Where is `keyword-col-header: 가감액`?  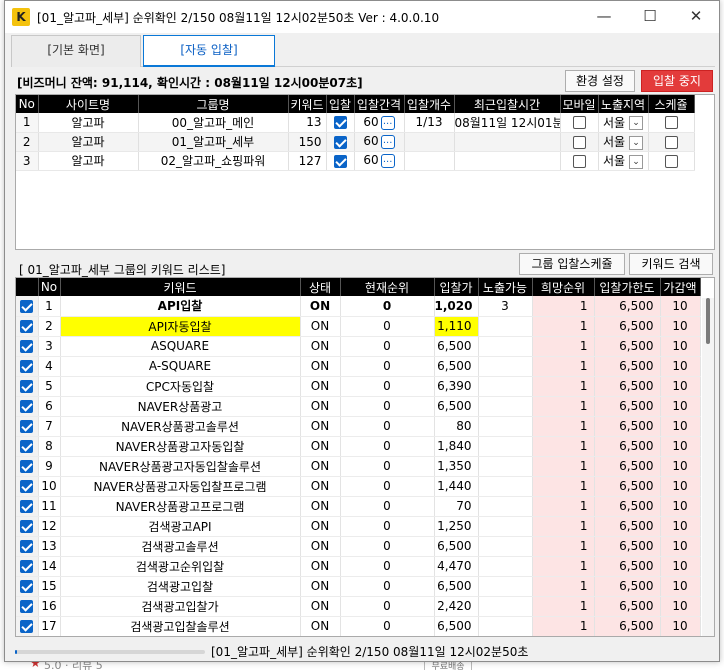 keyword-col-header: 가감액 is located at coordinates (680, 287).